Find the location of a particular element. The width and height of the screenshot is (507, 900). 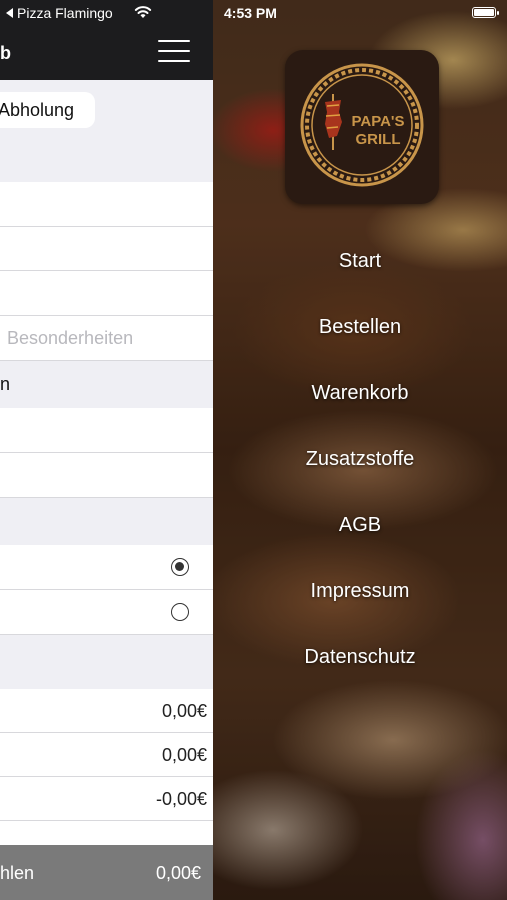

price-row-delivery: 0,00€ is located at coordinates (106, 755).